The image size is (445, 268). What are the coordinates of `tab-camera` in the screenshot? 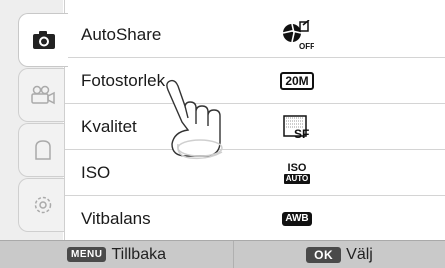 It's located at (43, 40).